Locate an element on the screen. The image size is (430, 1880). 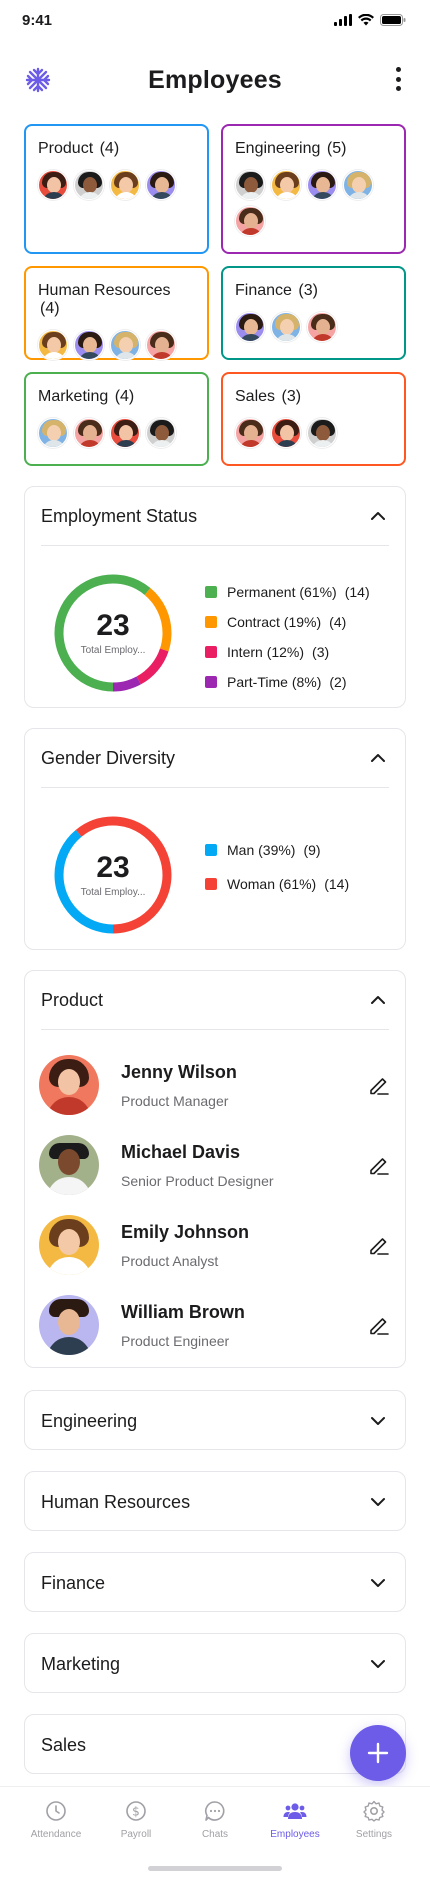
clock-icon is located at coordinates (56, 1811).